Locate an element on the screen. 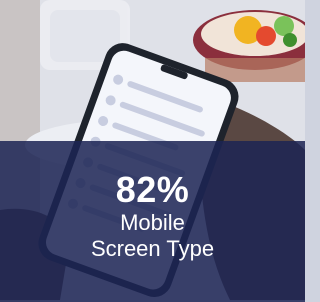  stat-percentage: 82% is located at coordinates (152, 189).